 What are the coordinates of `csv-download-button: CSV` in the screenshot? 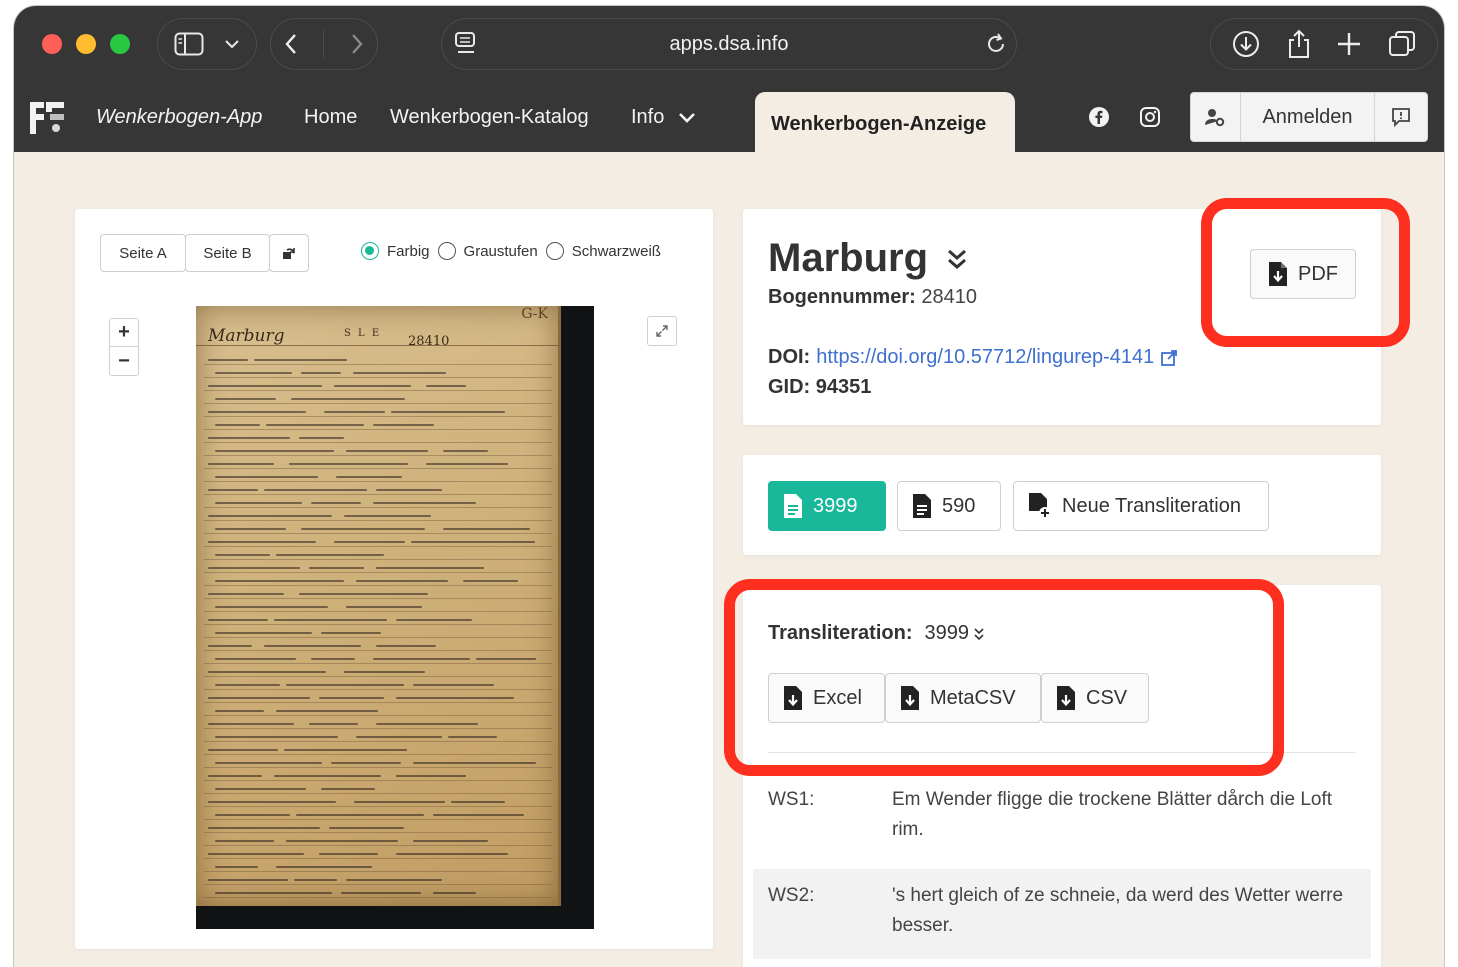 It's located at (1095, 698).